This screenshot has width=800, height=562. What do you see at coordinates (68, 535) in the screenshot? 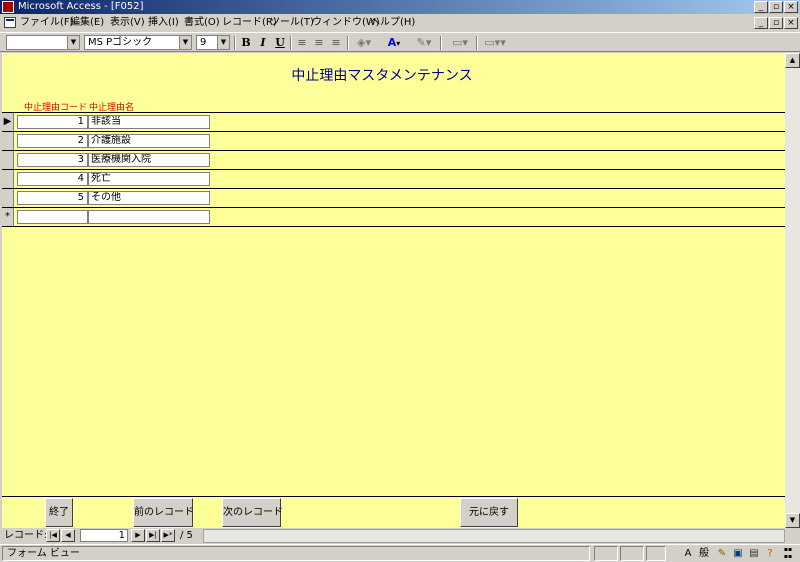
I see `previous-record-icon: ◀` at bounding box center [68, 535].